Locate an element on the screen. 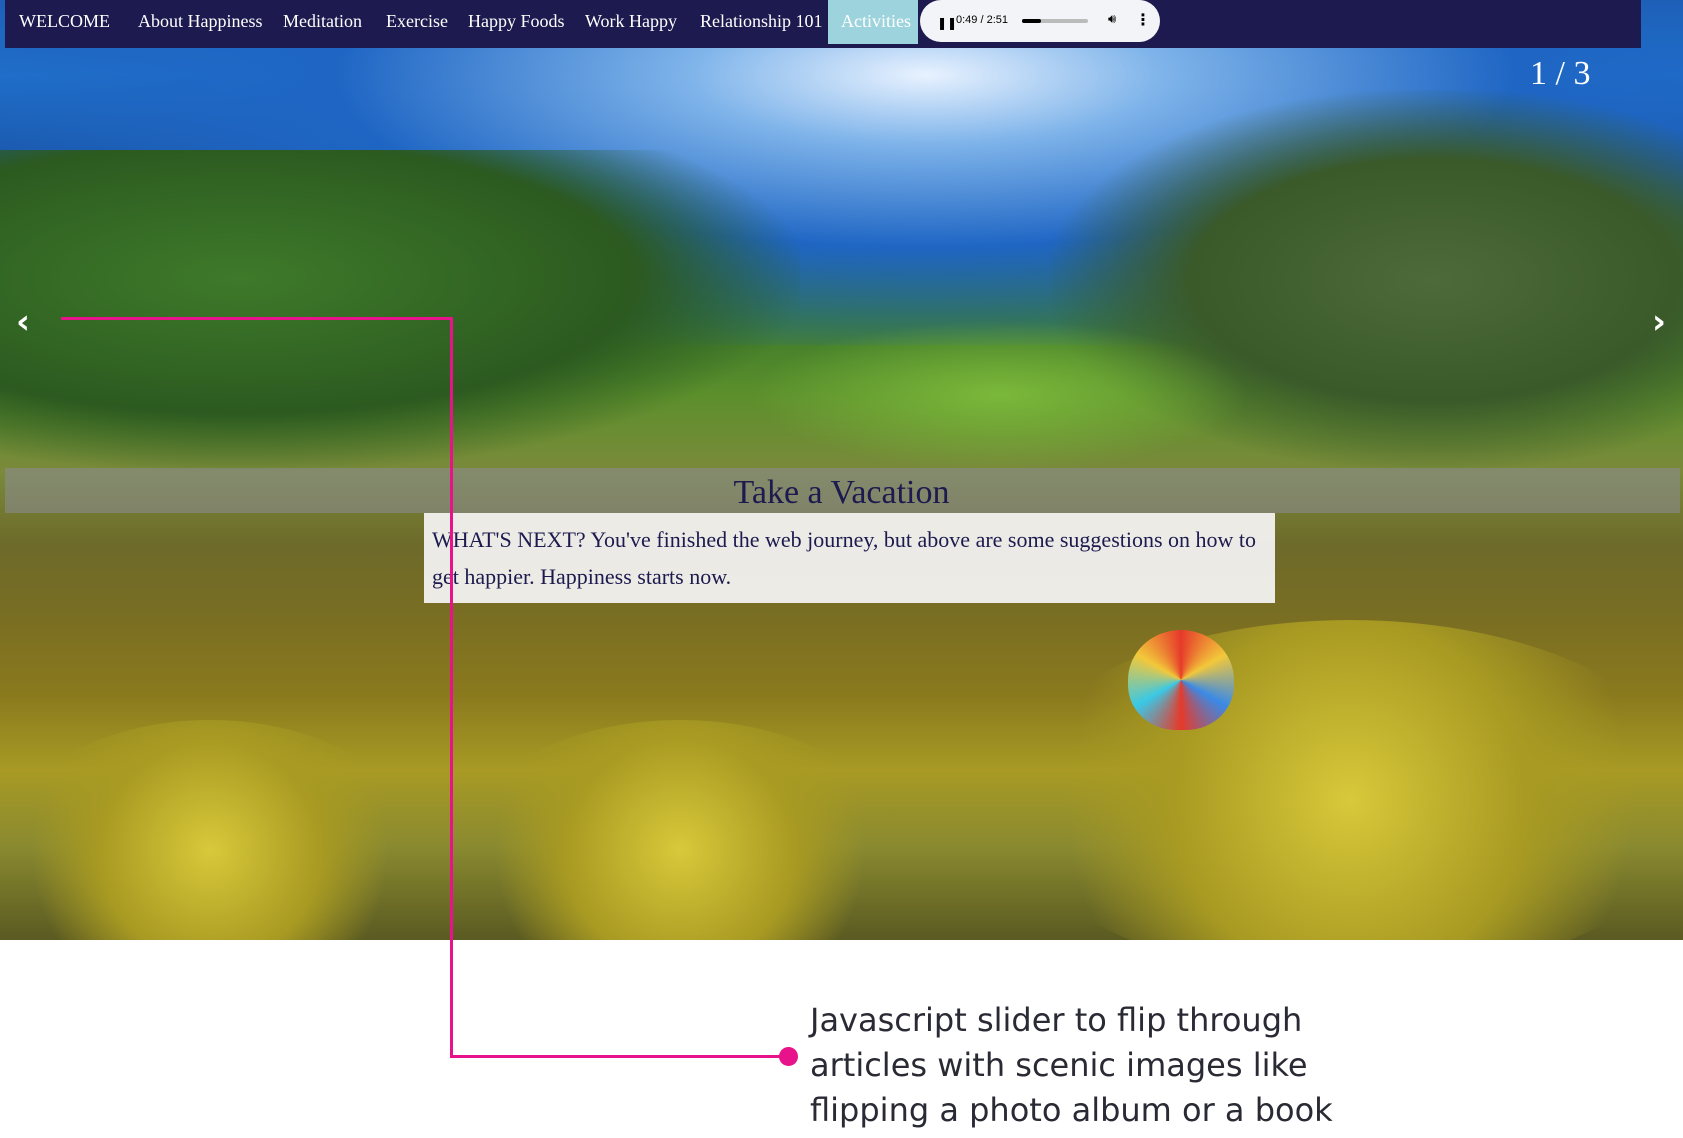  nav-relationship-101: Relationship 101 is located at coordinates (761, 21).